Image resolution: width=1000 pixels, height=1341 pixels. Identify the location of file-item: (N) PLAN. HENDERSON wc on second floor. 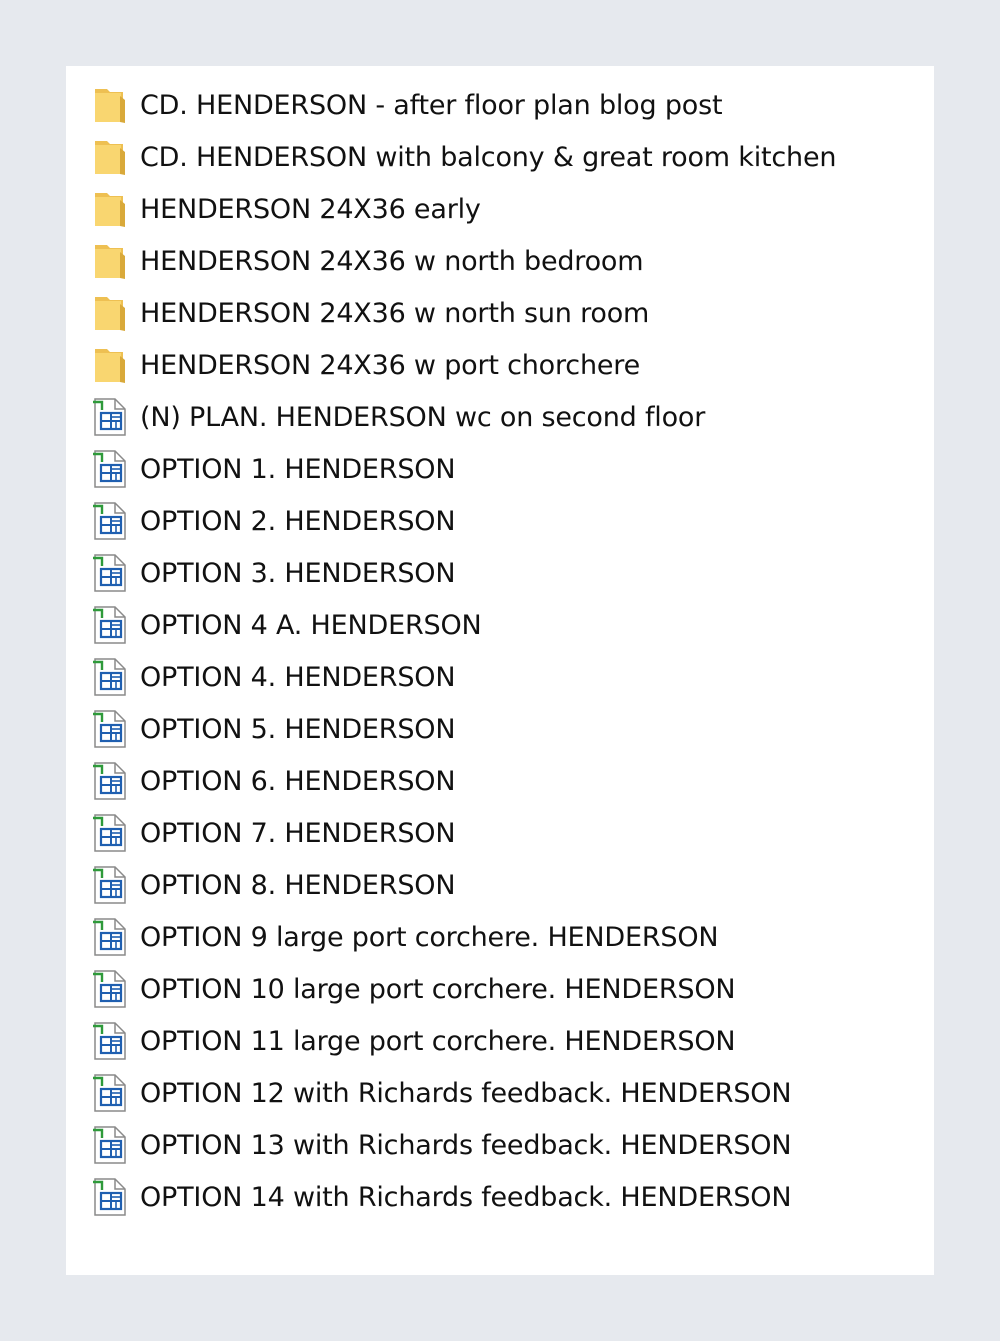
(505, 417).